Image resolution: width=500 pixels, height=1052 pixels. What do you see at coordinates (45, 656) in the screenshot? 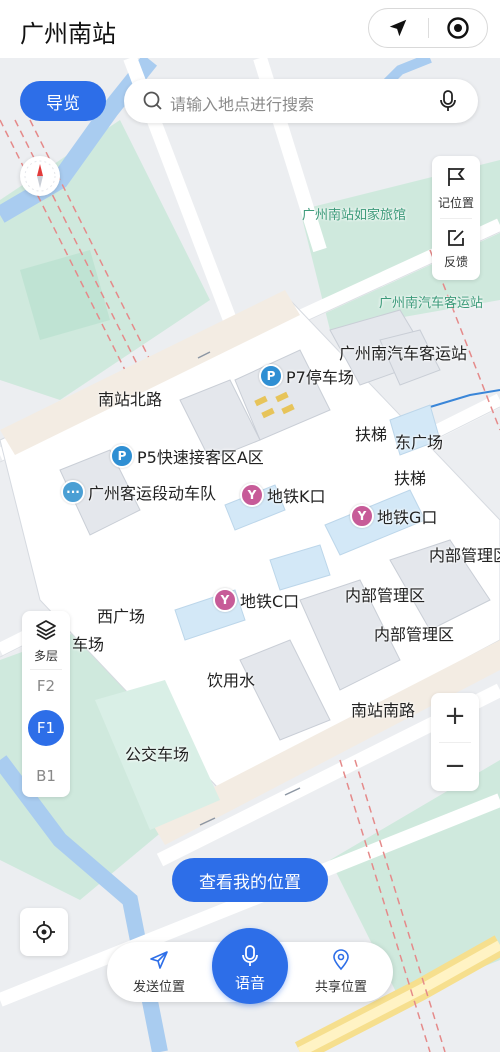
I see `multi-floor-label: 多层` at bounding box center [45, 656].